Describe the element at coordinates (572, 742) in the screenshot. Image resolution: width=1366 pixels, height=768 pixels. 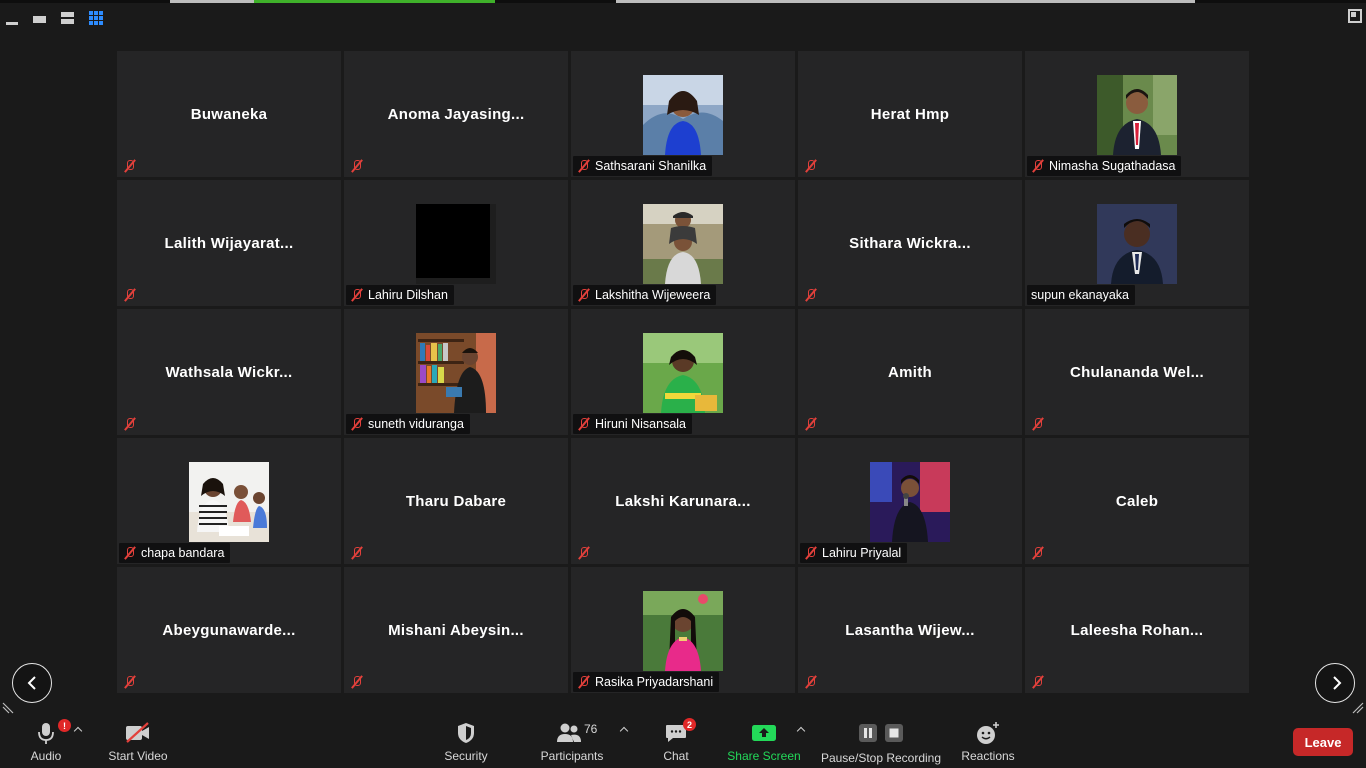
I see `participants-button: 76 Participants` at that location.